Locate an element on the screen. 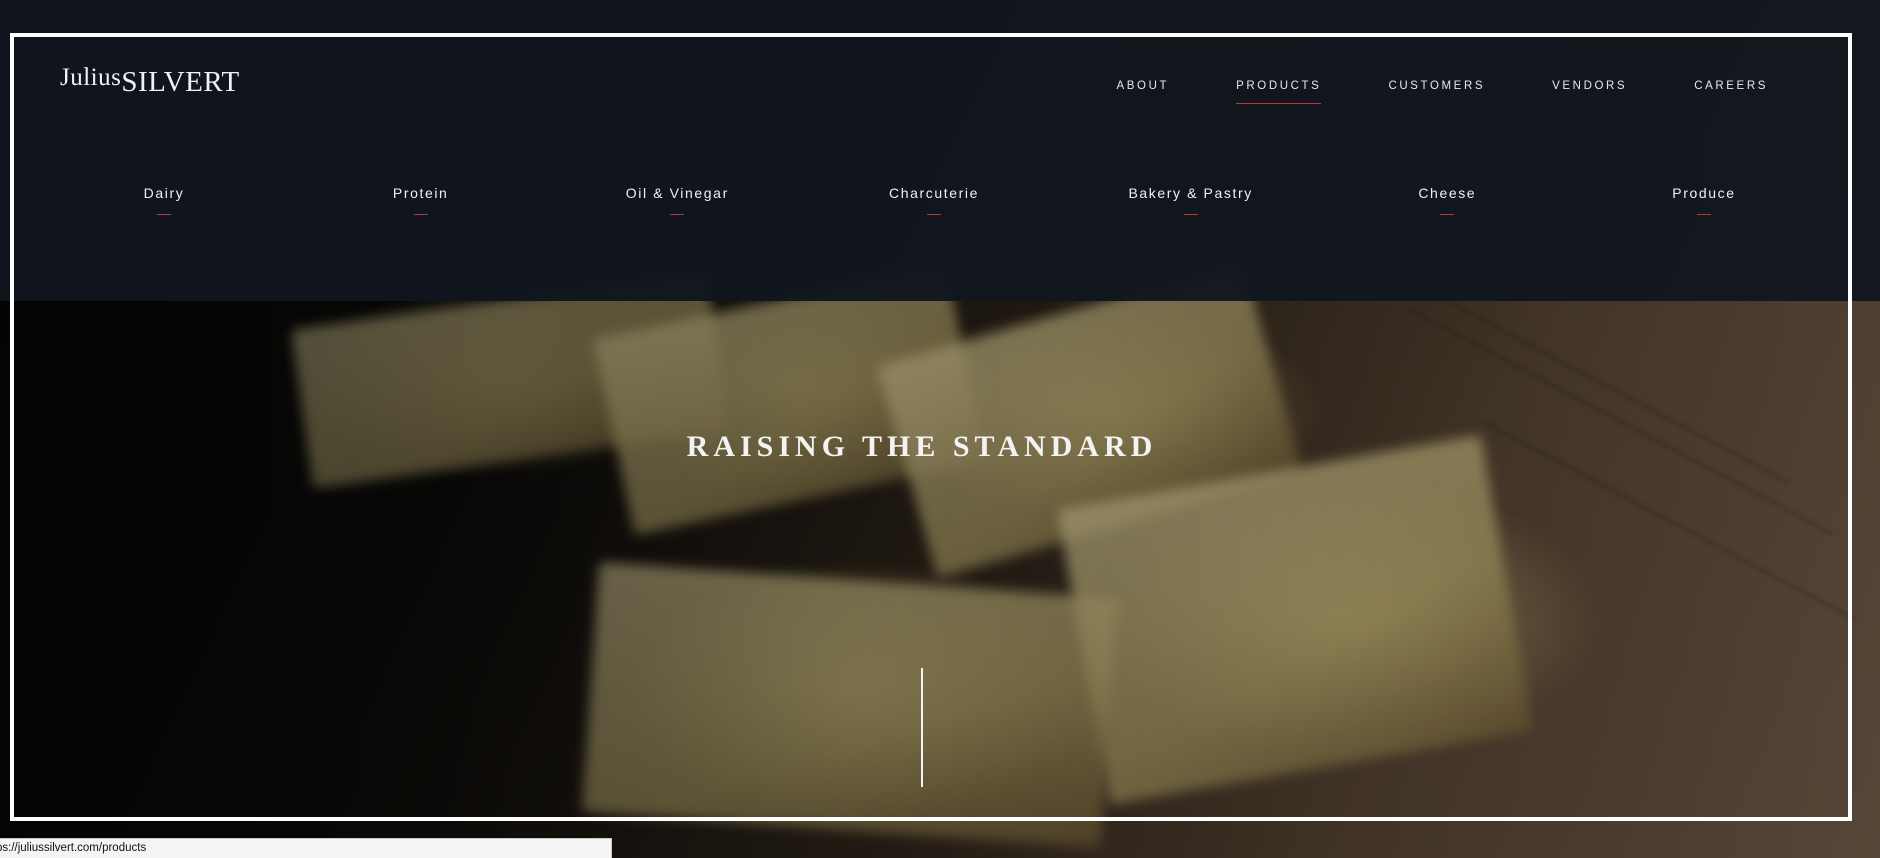 Image resolution: width=1880 pixels, height=858 pixels. main-nav: ABOUT PRODUCTS CUSTOMERS VENDORS CAREERS is located at coordinates (1408, 92).